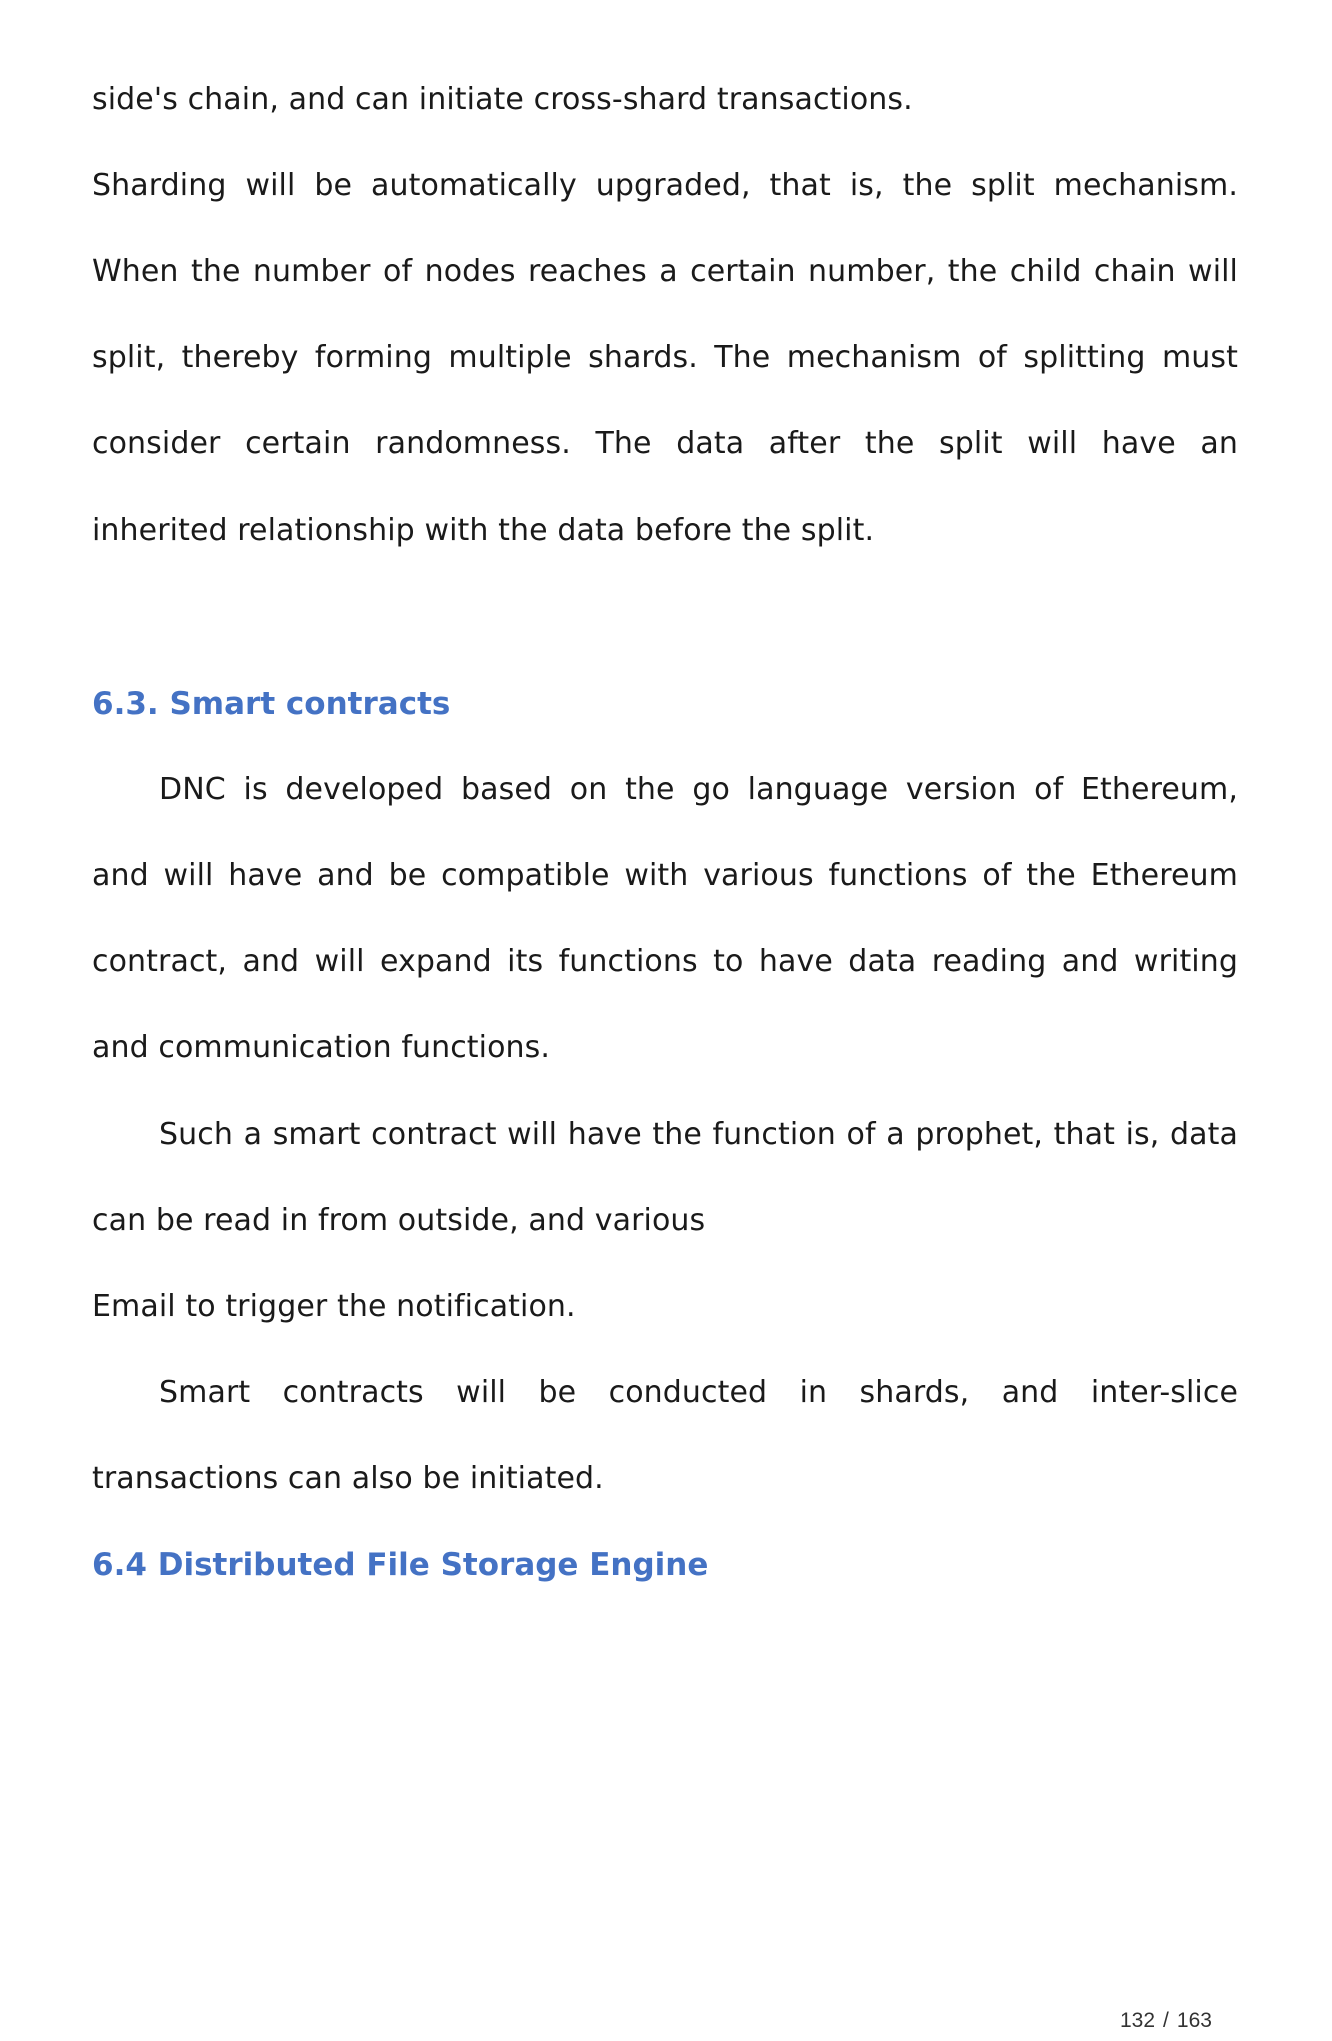  What do you see at coordinates (348, 1478) in the screenshot?
I see `body-text-line: transactions can also be initiated.` at bounding box center [348, 1478].